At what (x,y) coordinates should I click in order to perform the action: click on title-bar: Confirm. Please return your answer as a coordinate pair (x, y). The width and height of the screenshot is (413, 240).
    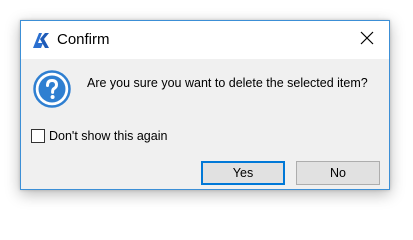
    Looking at the image, I should click on (205, 40).